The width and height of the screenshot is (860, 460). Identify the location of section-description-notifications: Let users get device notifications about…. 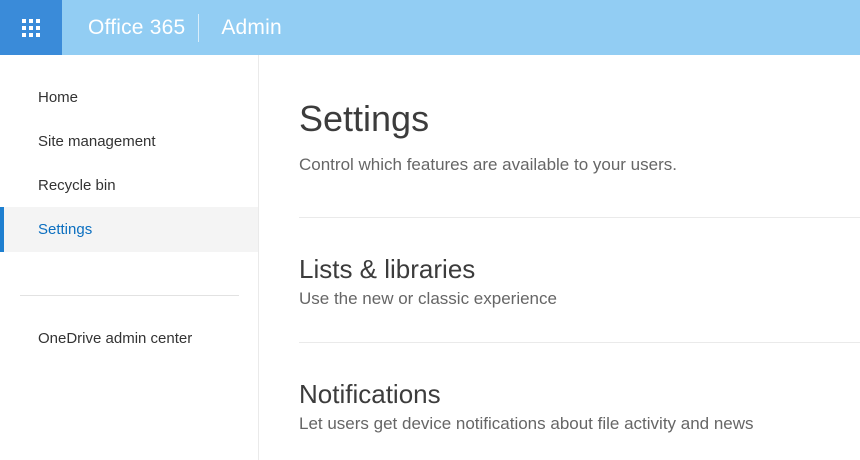
(526, 423).